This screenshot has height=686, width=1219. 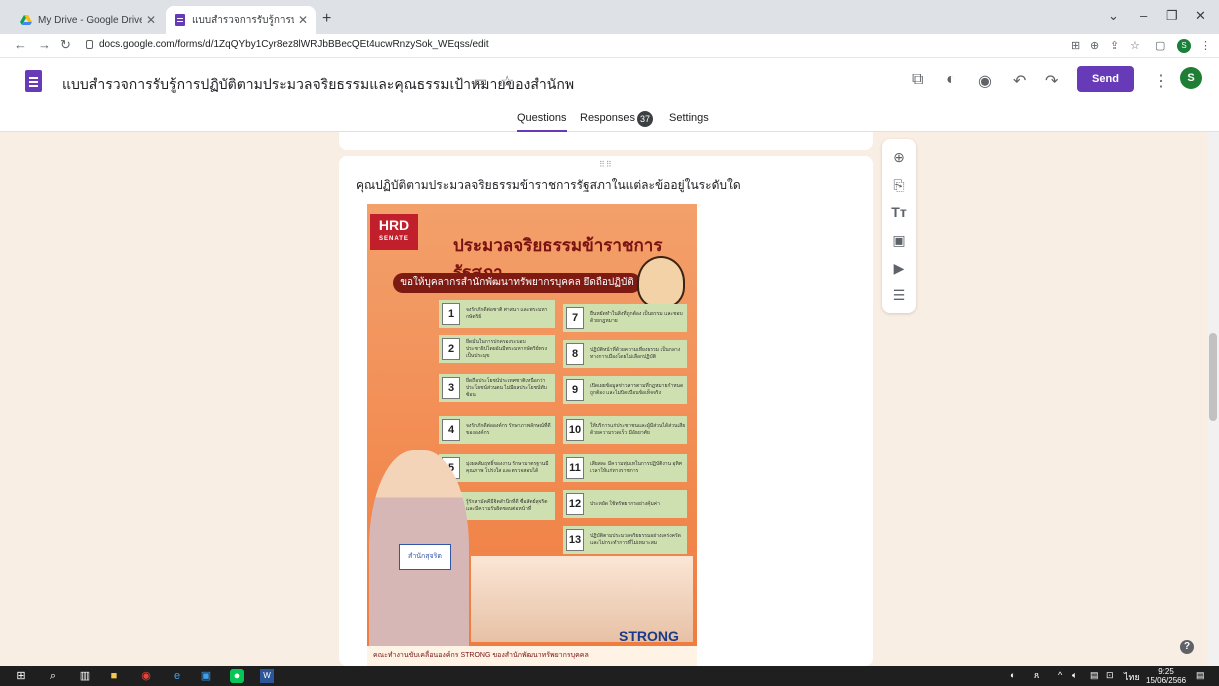 I want to click on tab-search-icon: ⌄, so click(x=1113, y=16).